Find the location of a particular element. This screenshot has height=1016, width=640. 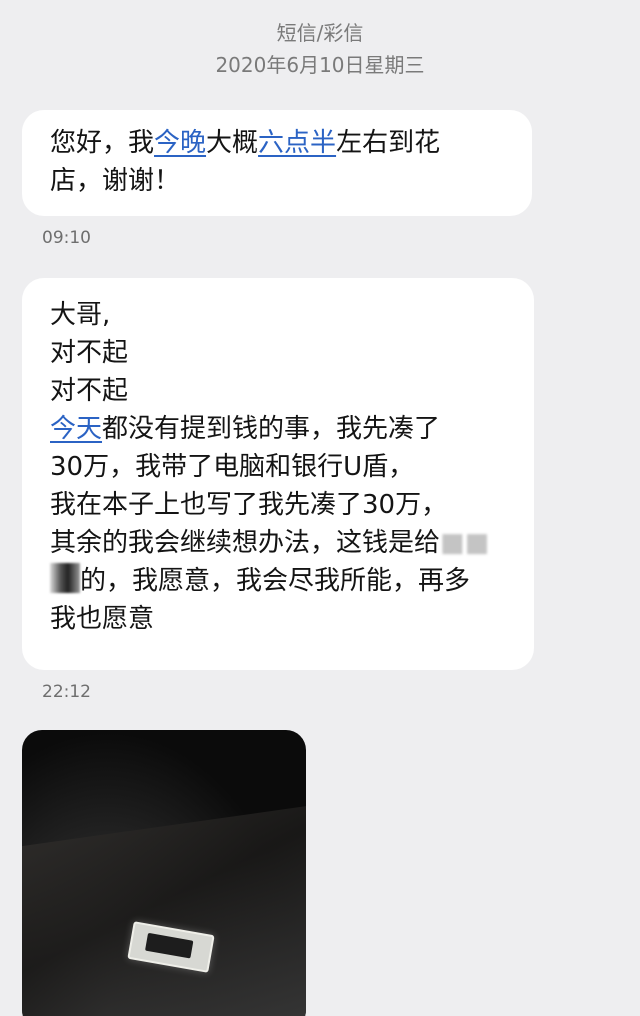

message-text: 30万，我带了电脑和银行U盾， is located at coordinates (232, 467).